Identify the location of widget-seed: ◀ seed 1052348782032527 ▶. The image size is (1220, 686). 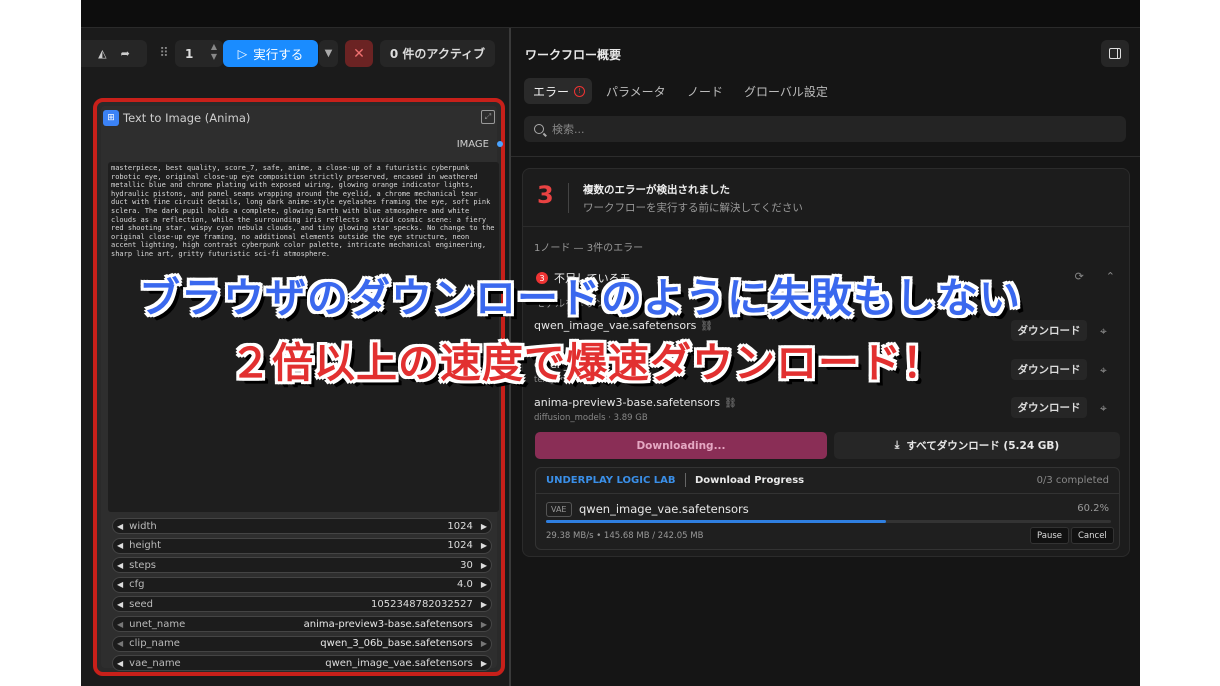
(302, 604).